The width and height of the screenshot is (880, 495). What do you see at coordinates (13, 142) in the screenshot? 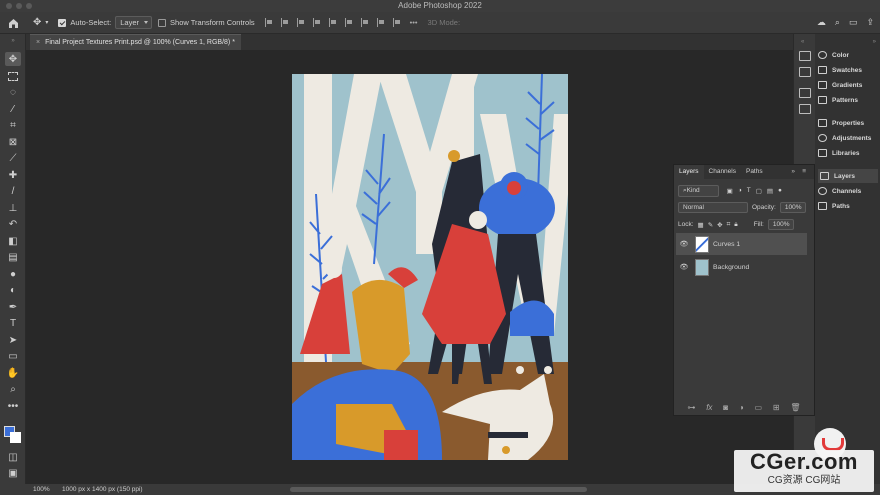
I see `frame-tool-icon: ⊠` at bounding box center [13, 142].